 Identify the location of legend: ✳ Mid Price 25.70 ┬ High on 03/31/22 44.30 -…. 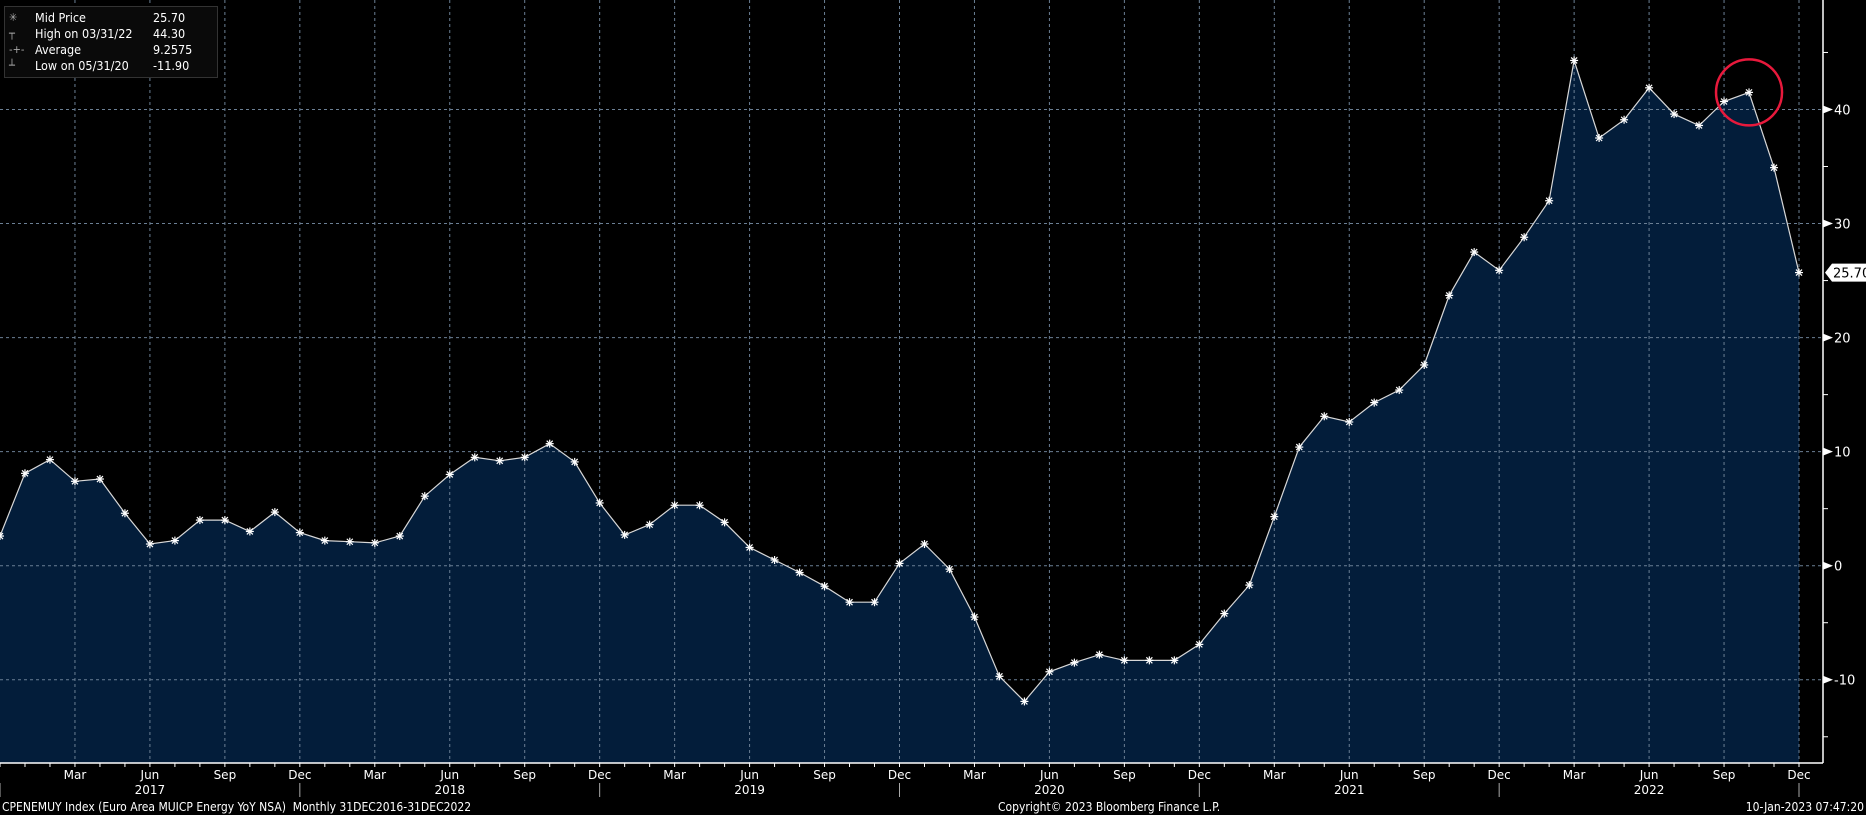
(111, 42).